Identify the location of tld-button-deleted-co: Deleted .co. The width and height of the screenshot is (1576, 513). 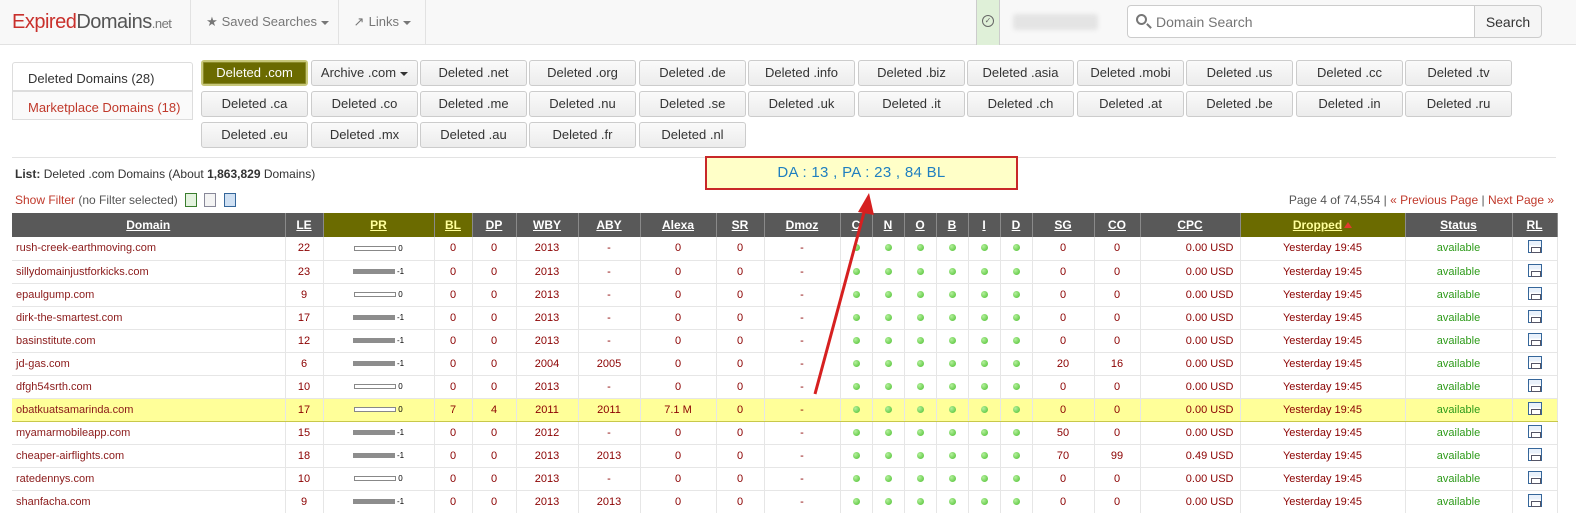
(364, 104).